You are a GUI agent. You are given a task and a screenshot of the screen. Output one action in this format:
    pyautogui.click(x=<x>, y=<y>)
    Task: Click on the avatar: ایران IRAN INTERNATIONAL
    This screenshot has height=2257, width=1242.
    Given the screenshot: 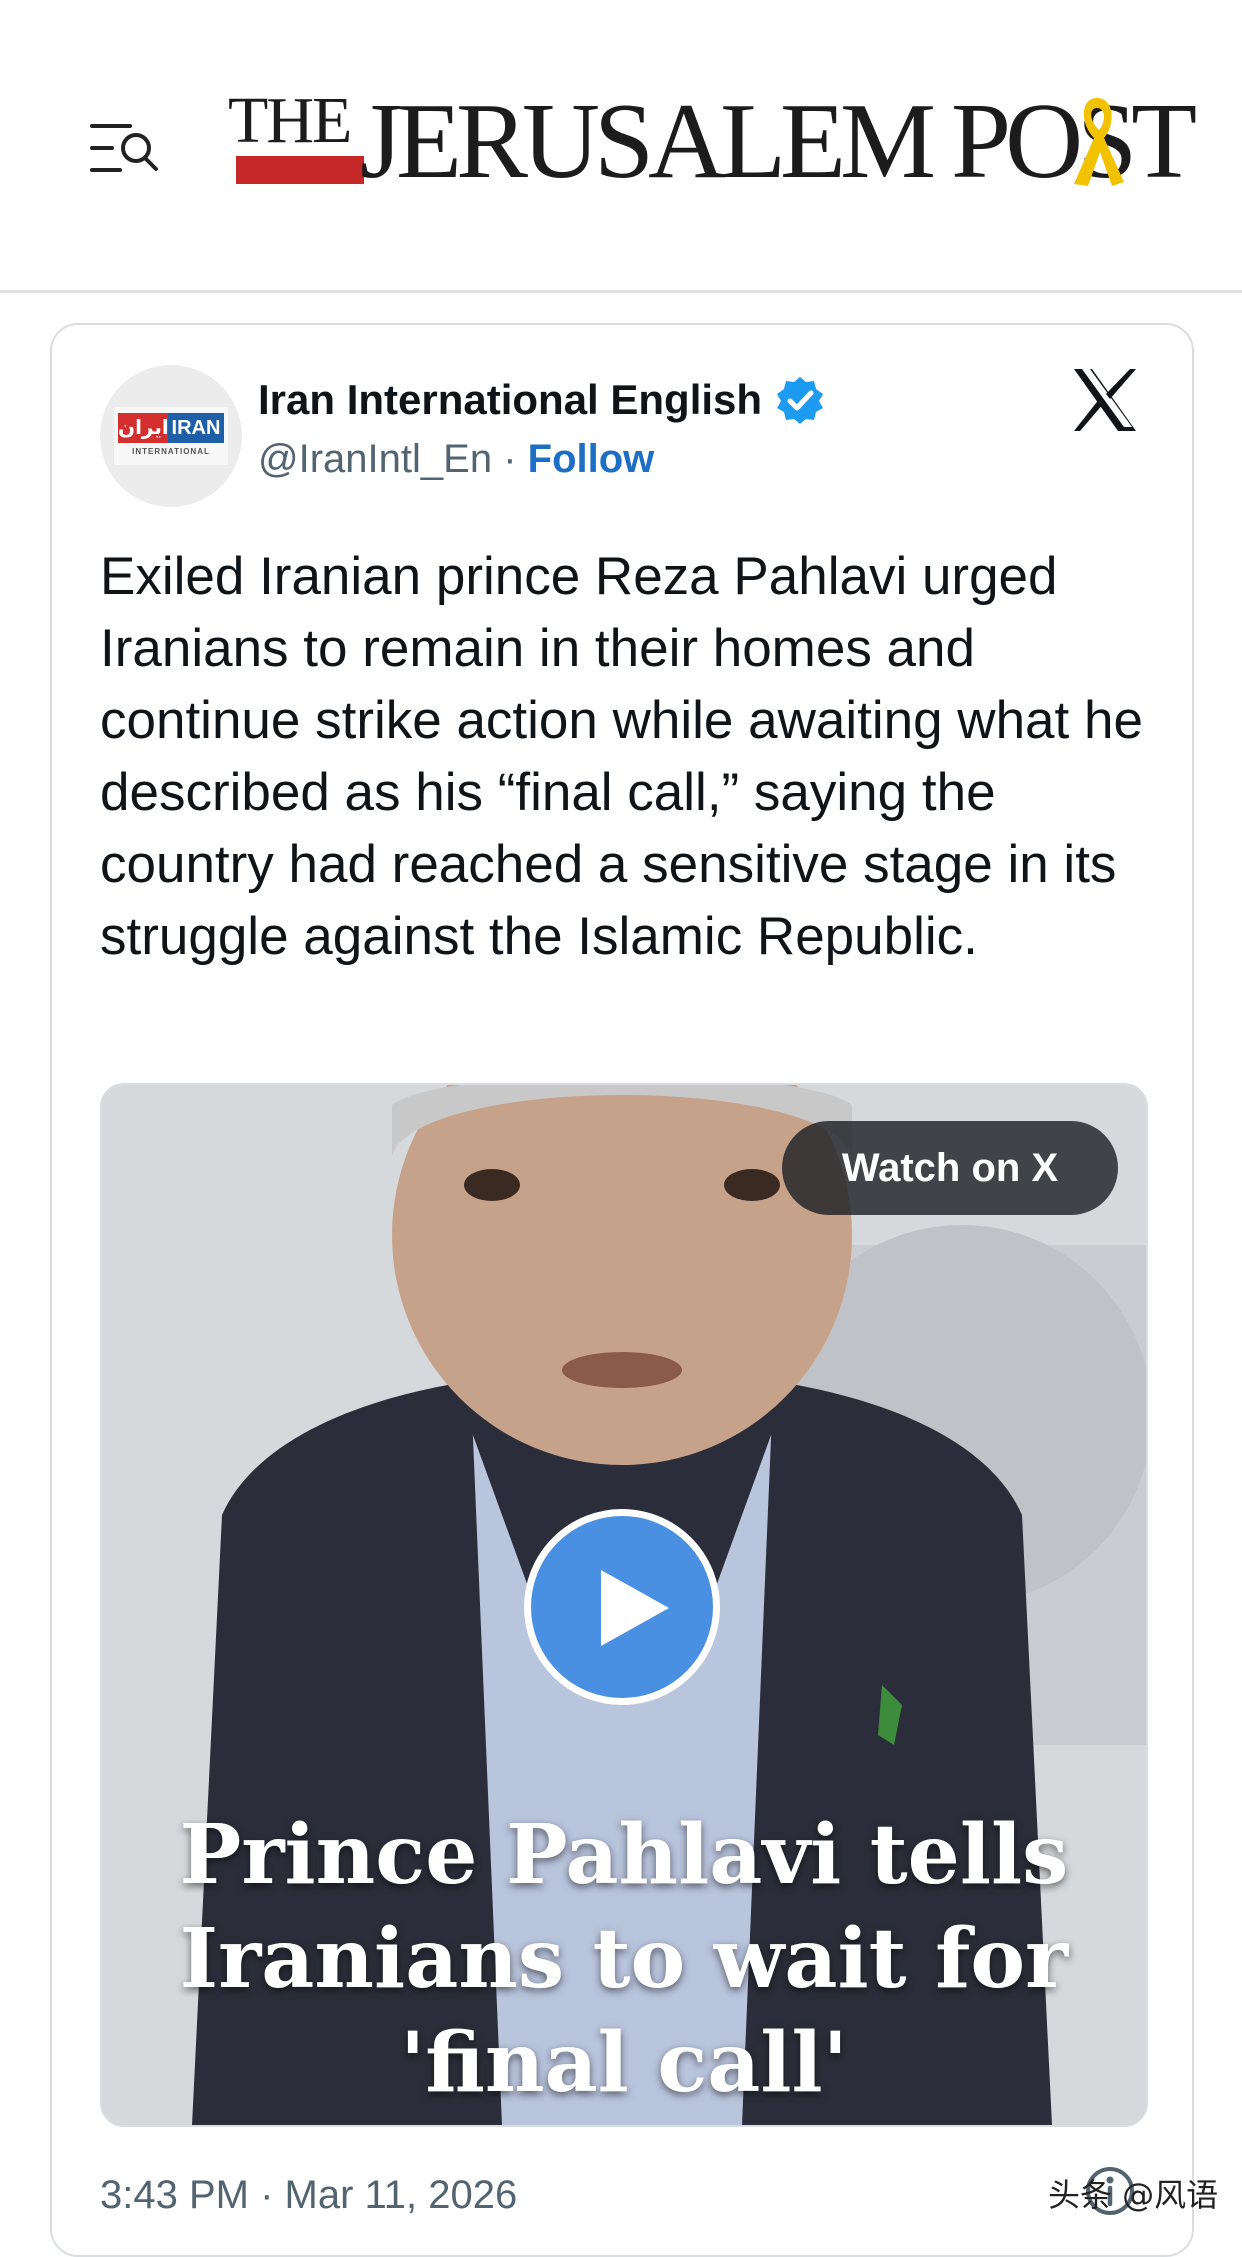 What is the action you would take?
    pyautogui.click(x=171, y=436)
    